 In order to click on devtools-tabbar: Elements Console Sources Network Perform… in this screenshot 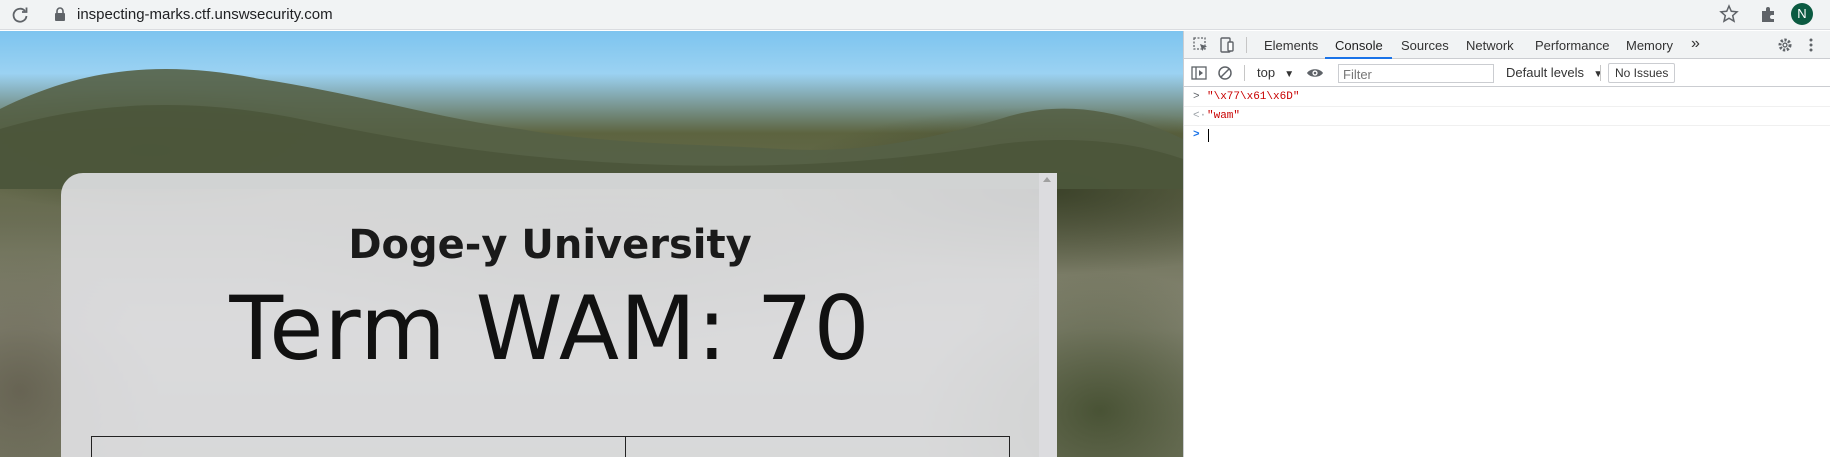, I will do `click(1507, 45)`.